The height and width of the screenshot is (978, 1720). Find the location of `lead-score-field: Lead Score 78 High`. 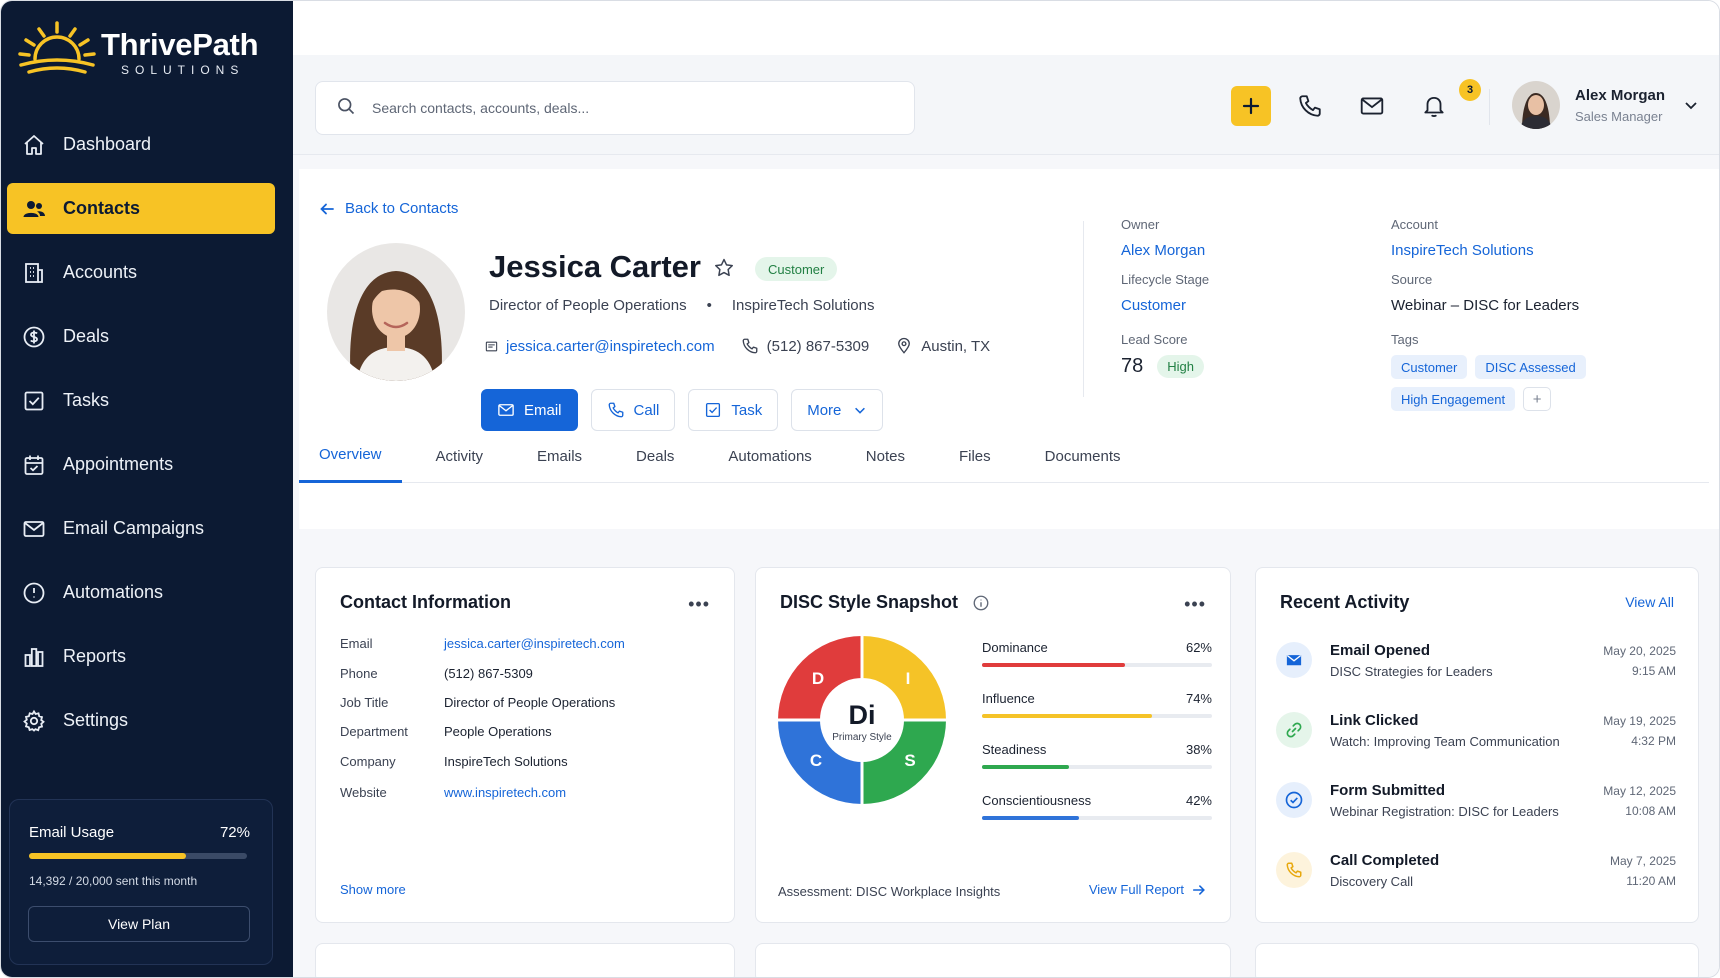

lead-score-field: Lead Score 78 High is located at coordinates (1162, 355).